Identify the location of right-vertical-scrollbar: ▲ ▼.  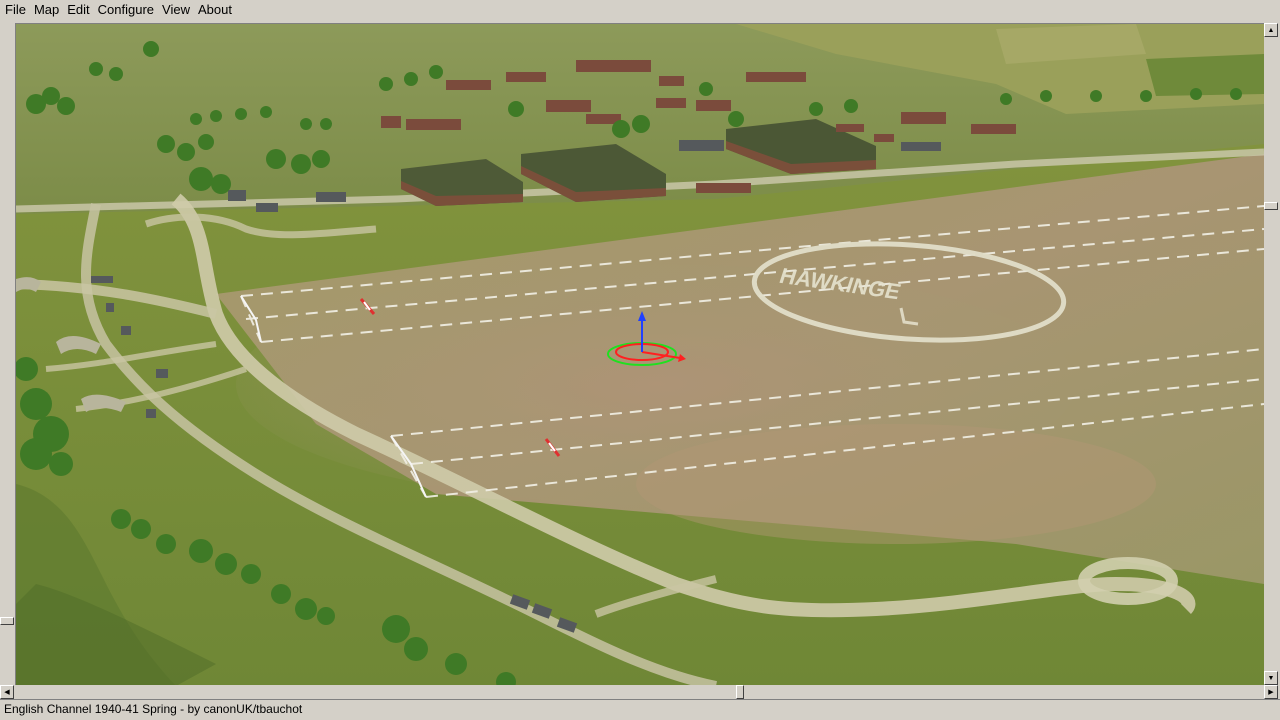
(1271, 354).